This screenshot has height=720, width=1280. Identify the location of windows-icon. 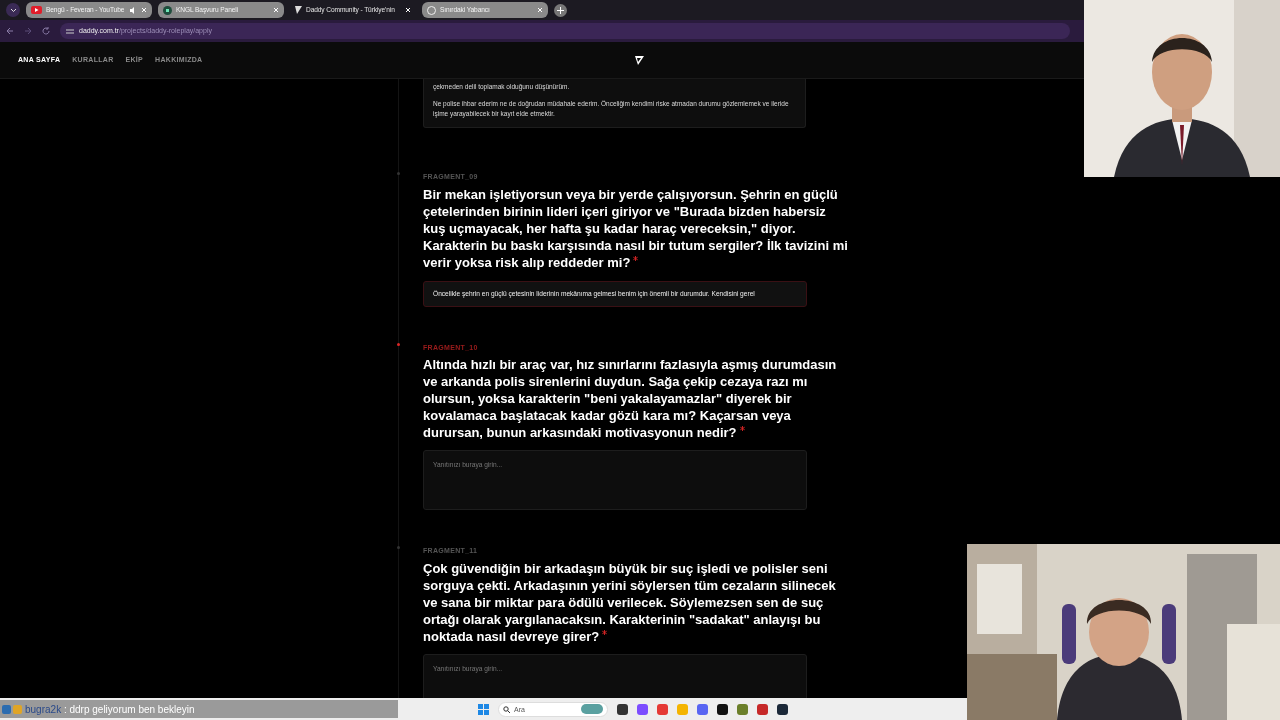
(483, 709).